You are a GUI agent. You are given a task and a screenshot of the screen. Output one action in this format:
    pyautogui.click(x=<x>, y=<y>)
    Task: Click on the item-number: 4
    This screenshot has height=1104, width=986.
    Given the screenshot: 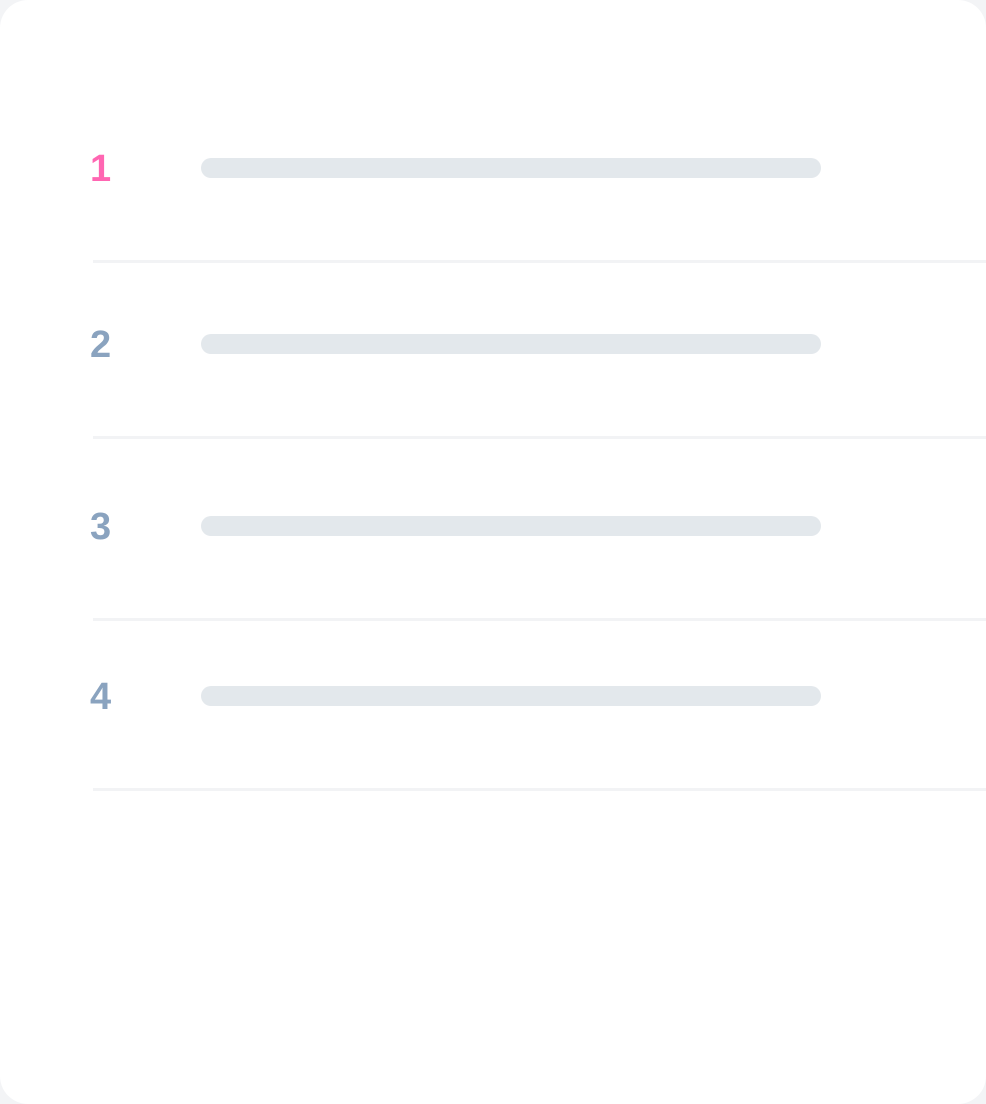 What is the action you would take?
    pyautogui.click(x=101, y=697)
    